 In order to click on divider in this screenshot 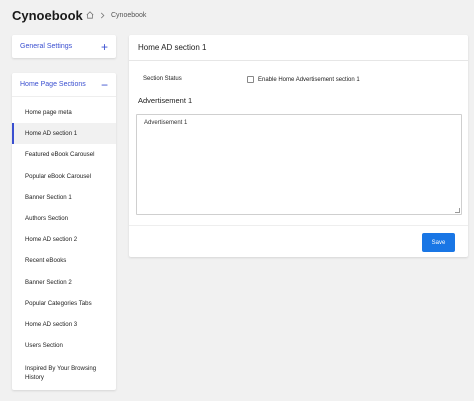, I will do `click(298, 225)`.